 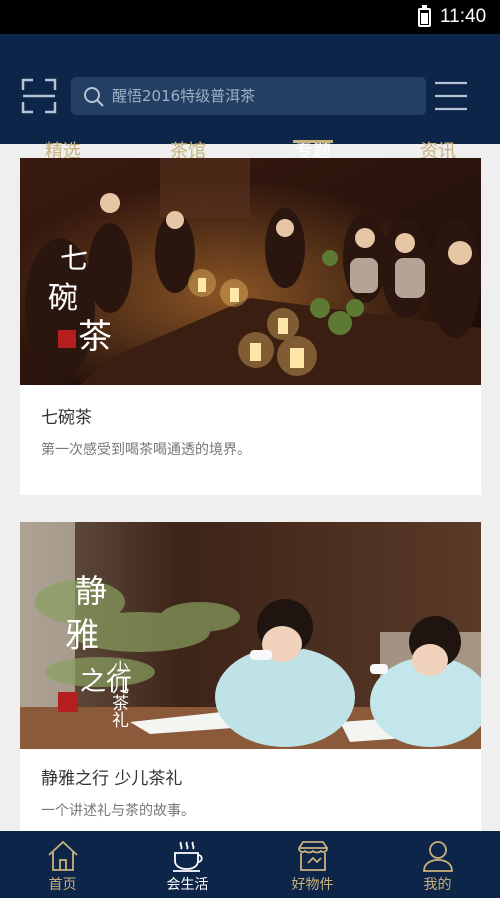 What do you see at coordinates (39, 96) in the screenshot?
I see `scan-icon` at bounding box center [39, 96].